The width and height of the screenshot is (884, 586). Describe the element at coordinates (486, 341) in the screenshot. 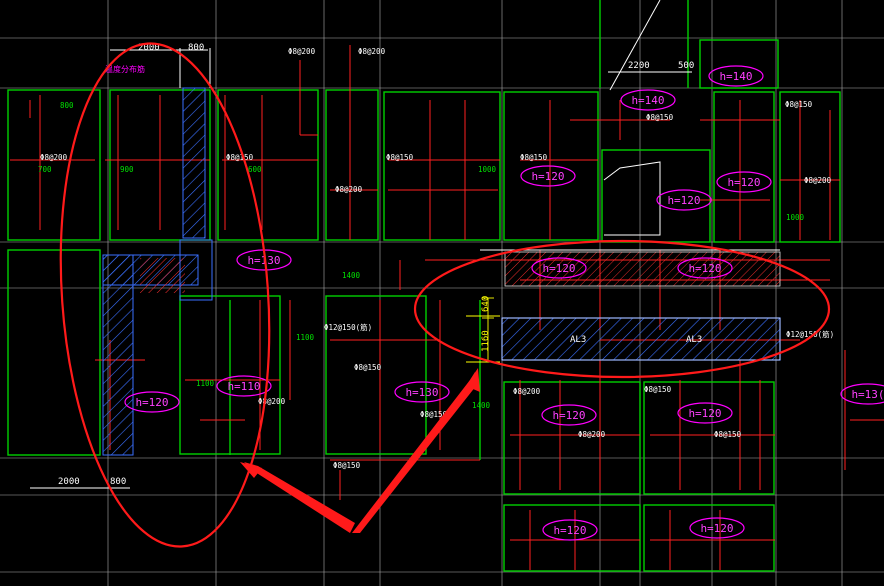

I see `dim-1160: 1160` at that location.